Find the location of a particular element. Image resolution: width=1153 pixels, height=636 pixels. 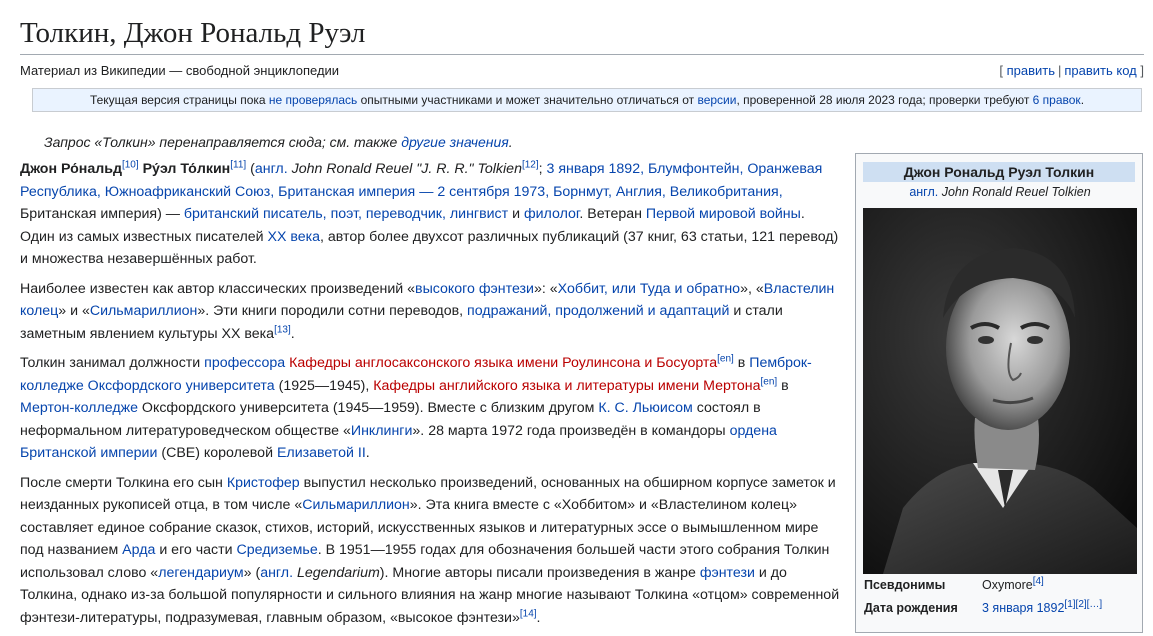

text: Толкин занимал должности is located at coordinates (112, 363).